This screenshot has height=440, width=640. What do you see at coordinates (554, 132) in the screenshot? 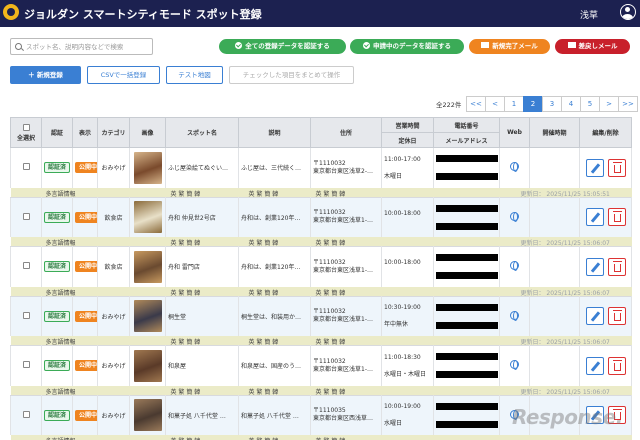
I see `col-period: 開催時期` at bounding box center [554, 132].